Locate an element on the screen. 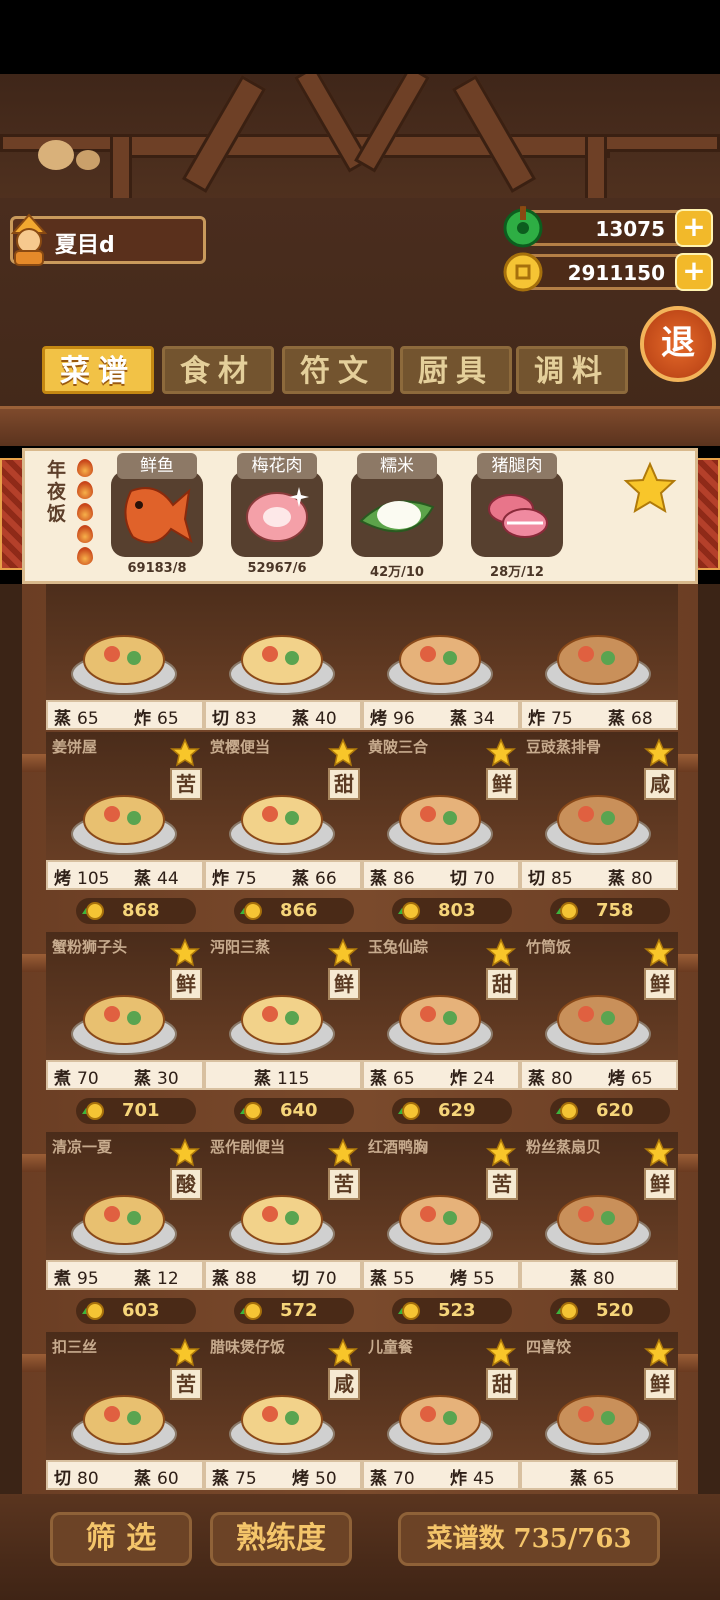  rice-icon is located at coordinates (397, 516).